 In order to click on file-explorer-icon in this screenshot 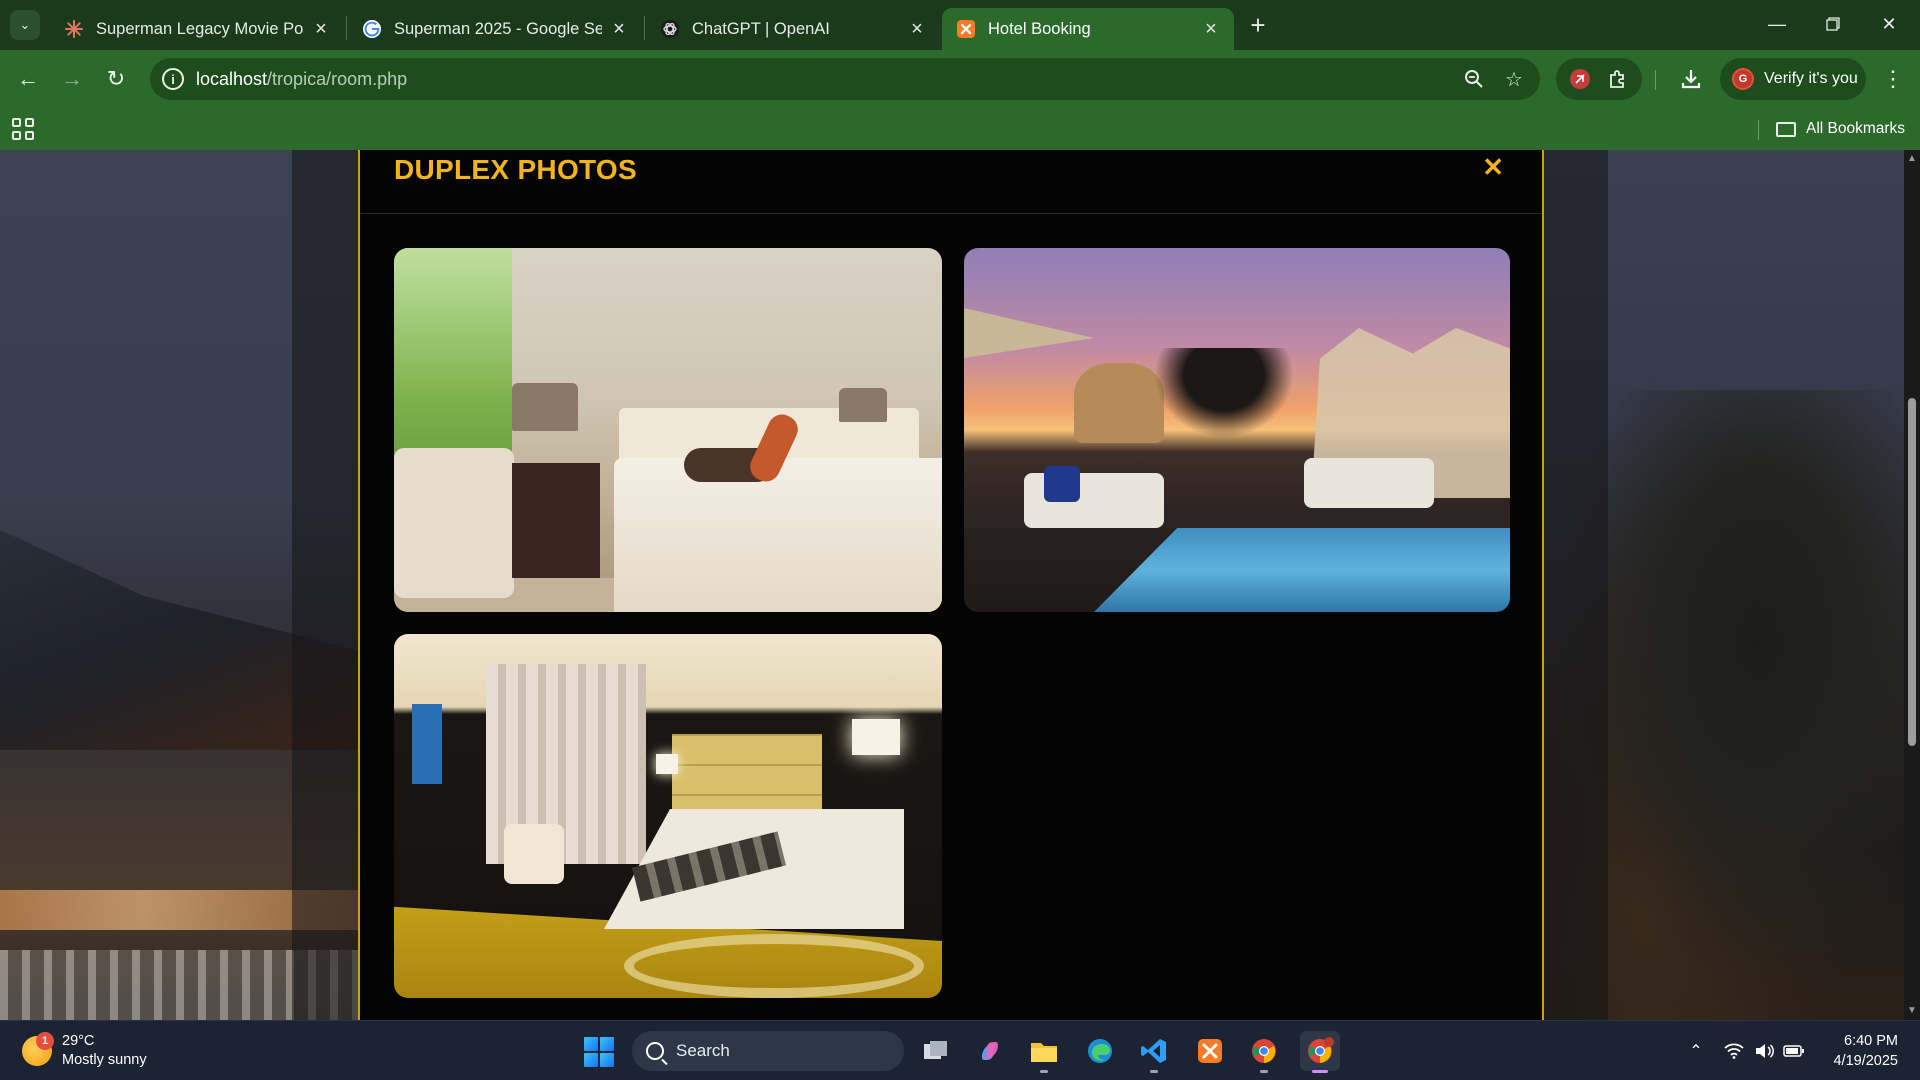, I will do `click(1044, 1052)`.